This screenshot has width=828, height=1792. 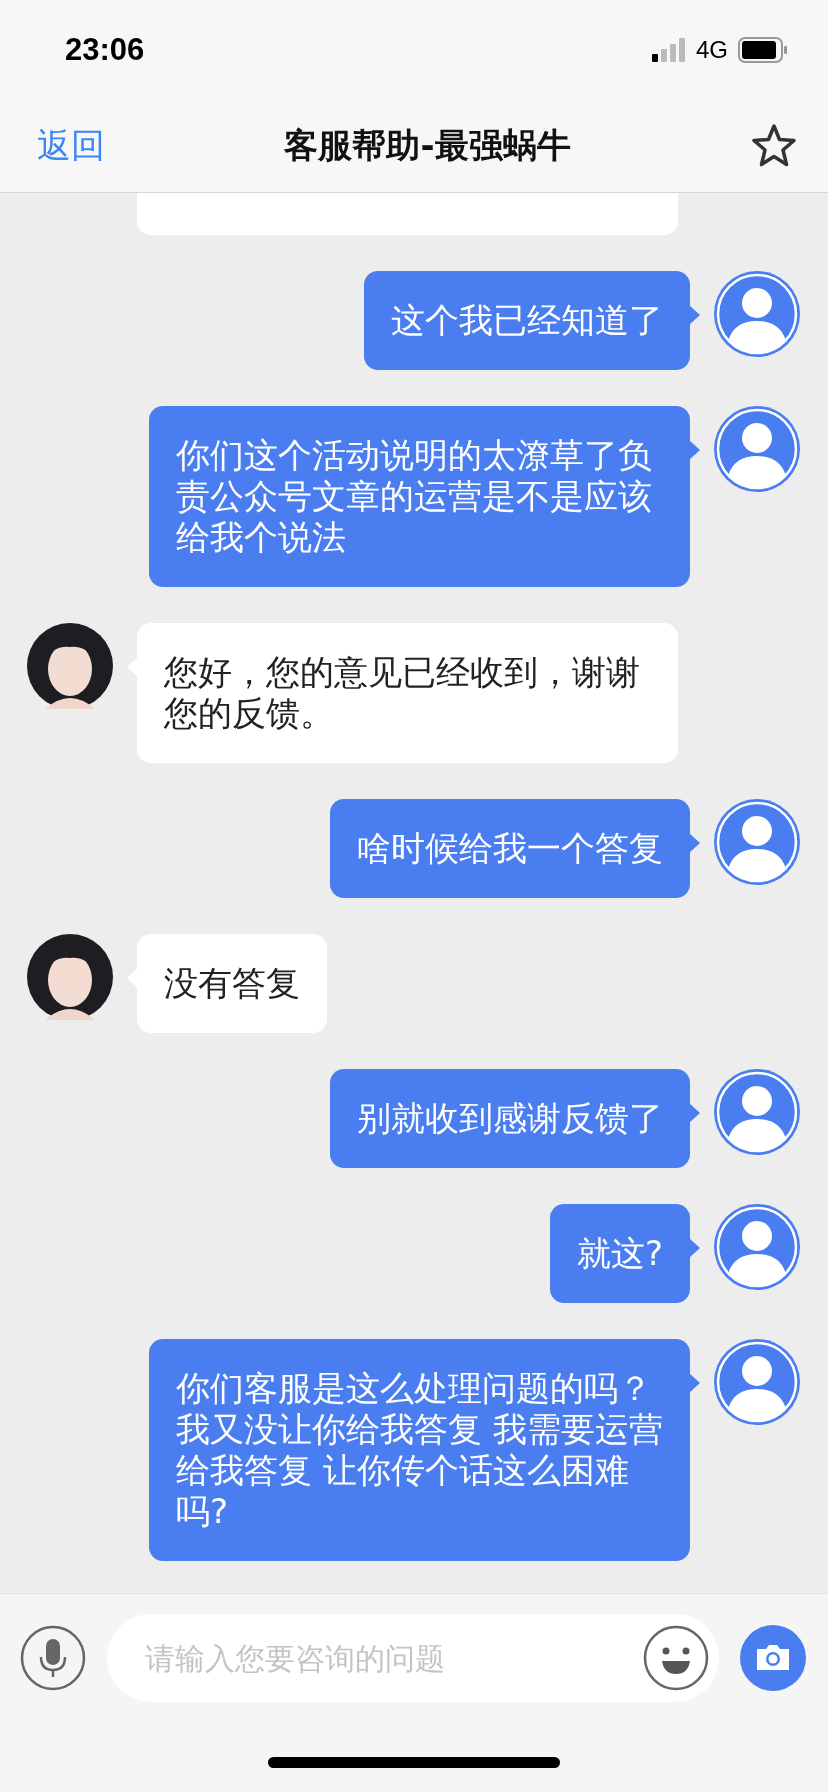 I want to click on status-time: 23:06, so click(x=105, y=50).